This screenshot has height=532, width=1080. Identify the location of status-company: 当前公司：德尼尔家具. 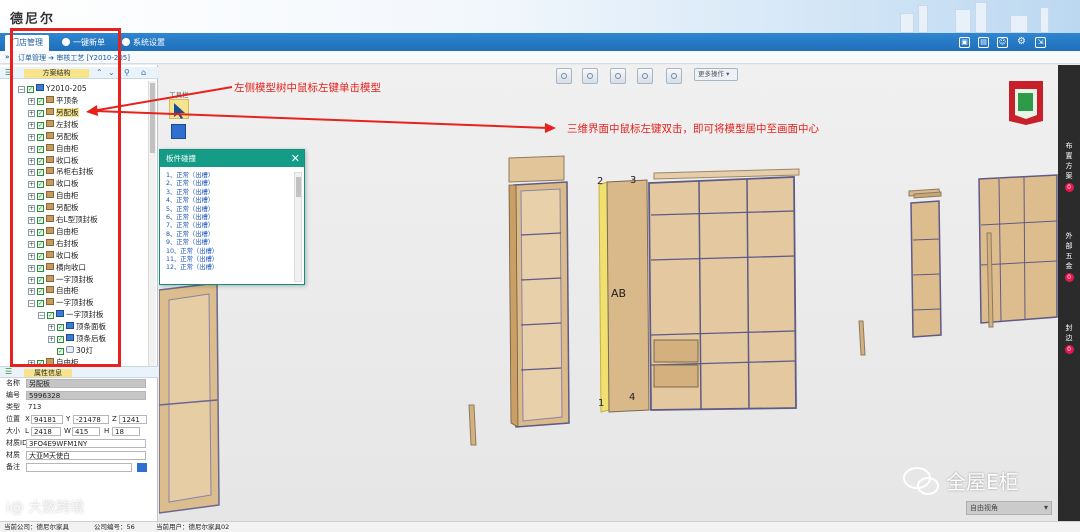
(36, 527).